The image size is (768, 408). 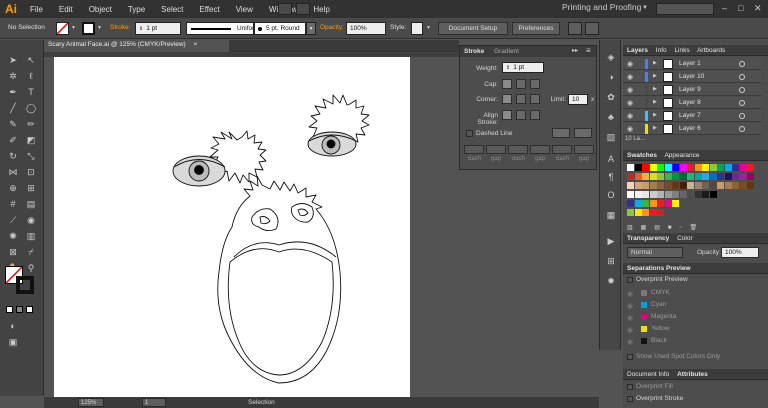 I want to click on blend-mode-dropdown: Normal, so click(x=655, y=252).